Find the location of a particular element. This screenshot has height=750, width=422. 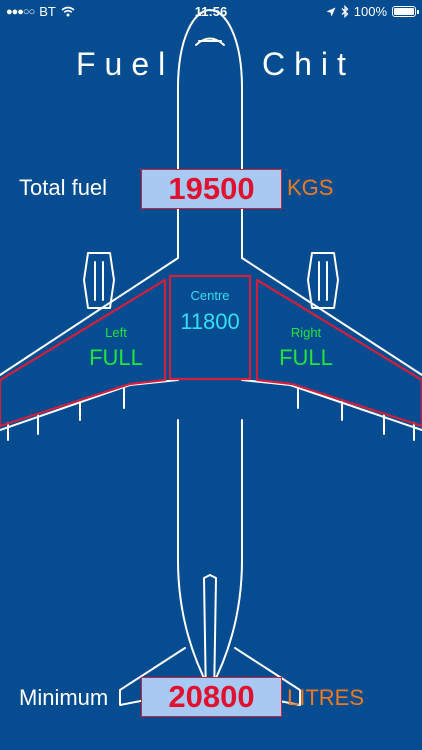

total-fuel-value: 19500 is located at coordinates (211, 189).